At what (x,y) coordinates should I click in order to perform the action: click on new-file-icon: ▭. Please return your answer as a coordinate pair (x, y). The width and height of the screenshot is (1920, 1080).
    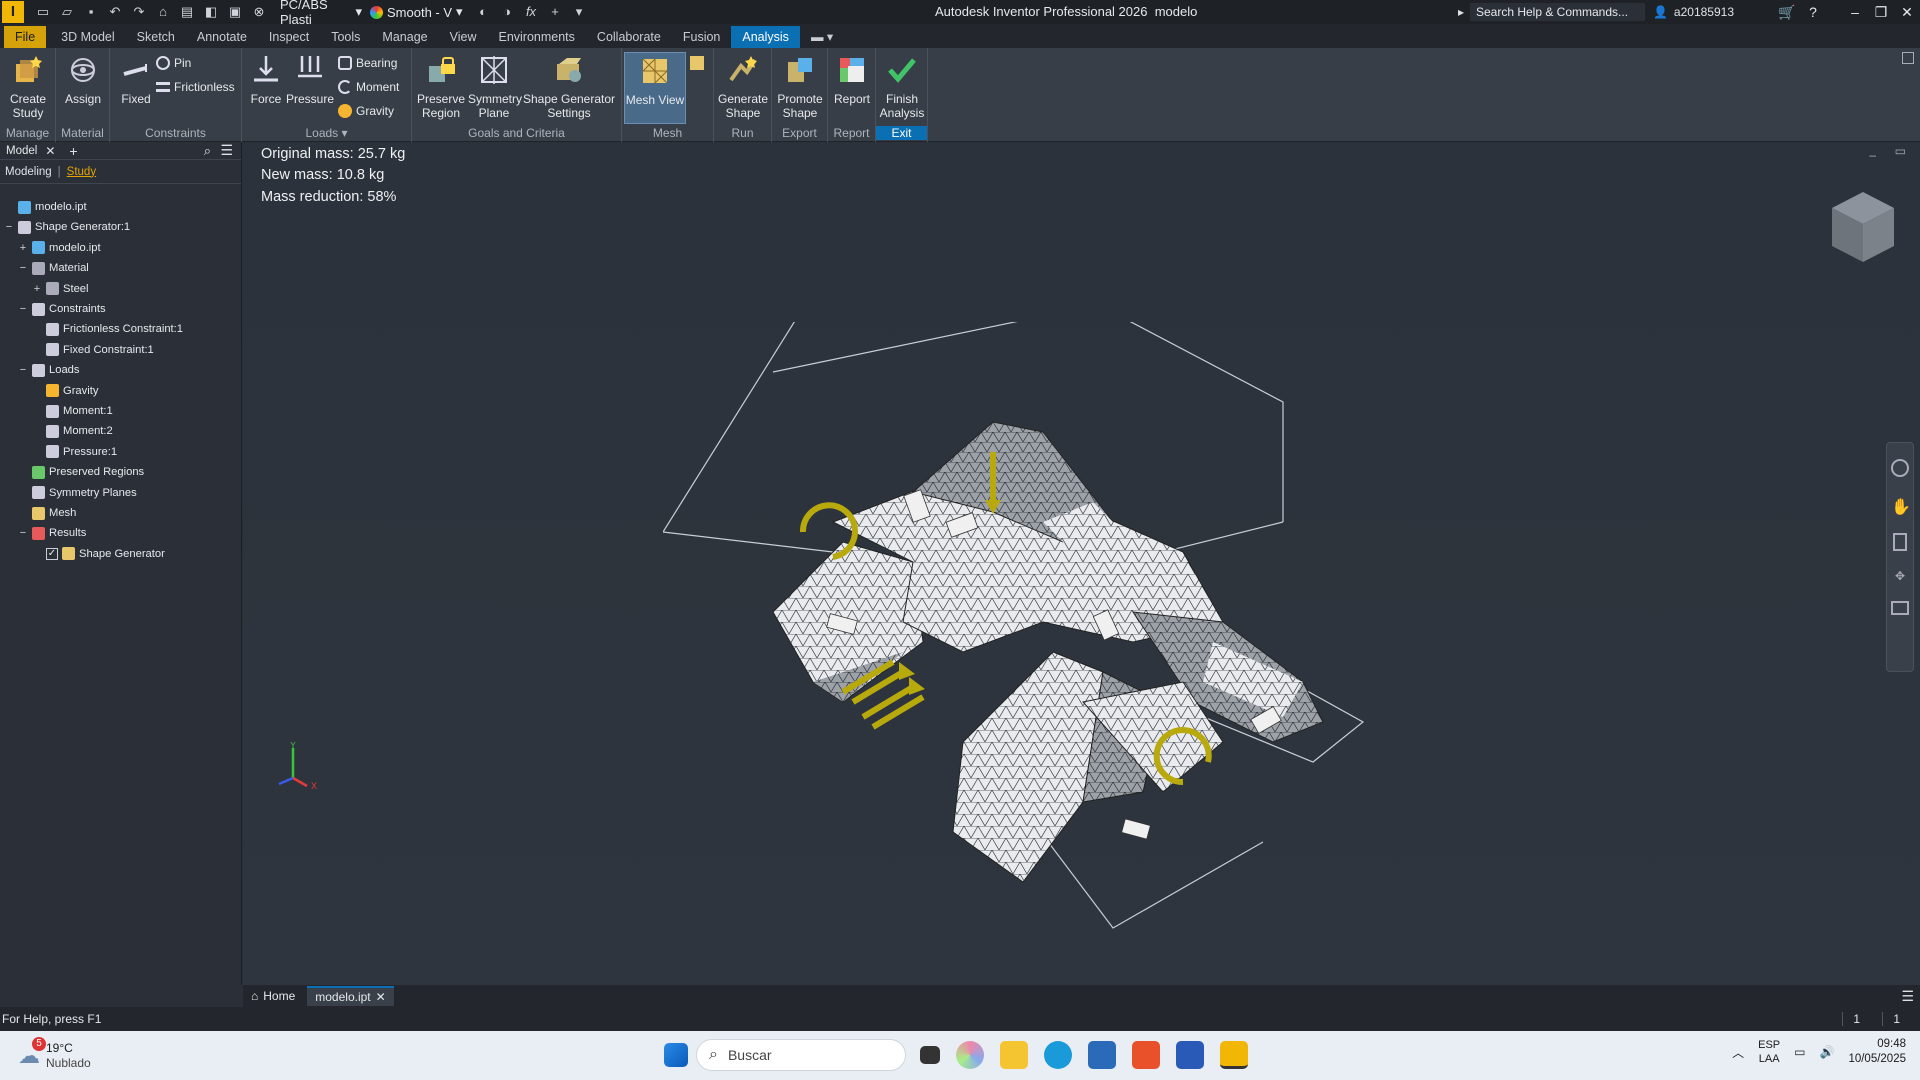
    Looking at the image, I should click on (43, 12).